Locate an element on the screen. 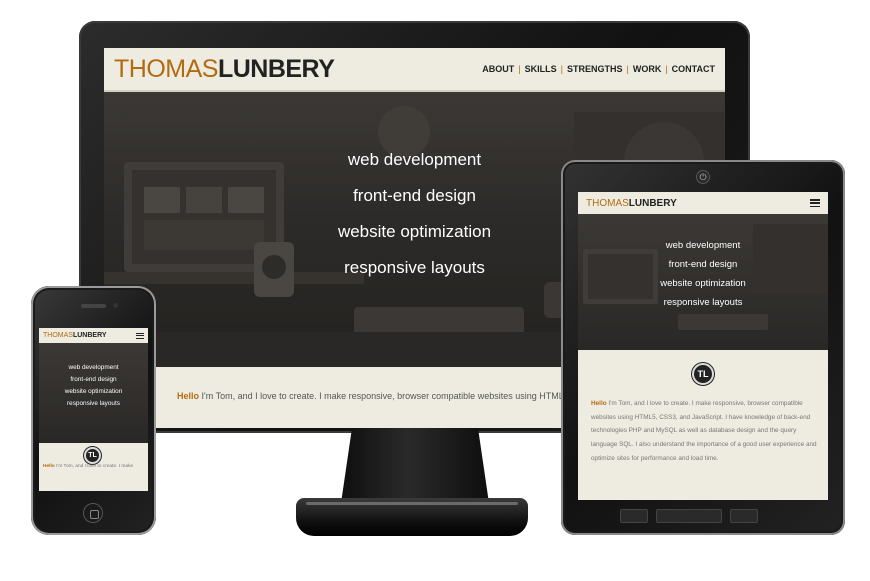 The image size is (870, 581). nav-item-skills: SKILLS is located at coordinates (541, 69).